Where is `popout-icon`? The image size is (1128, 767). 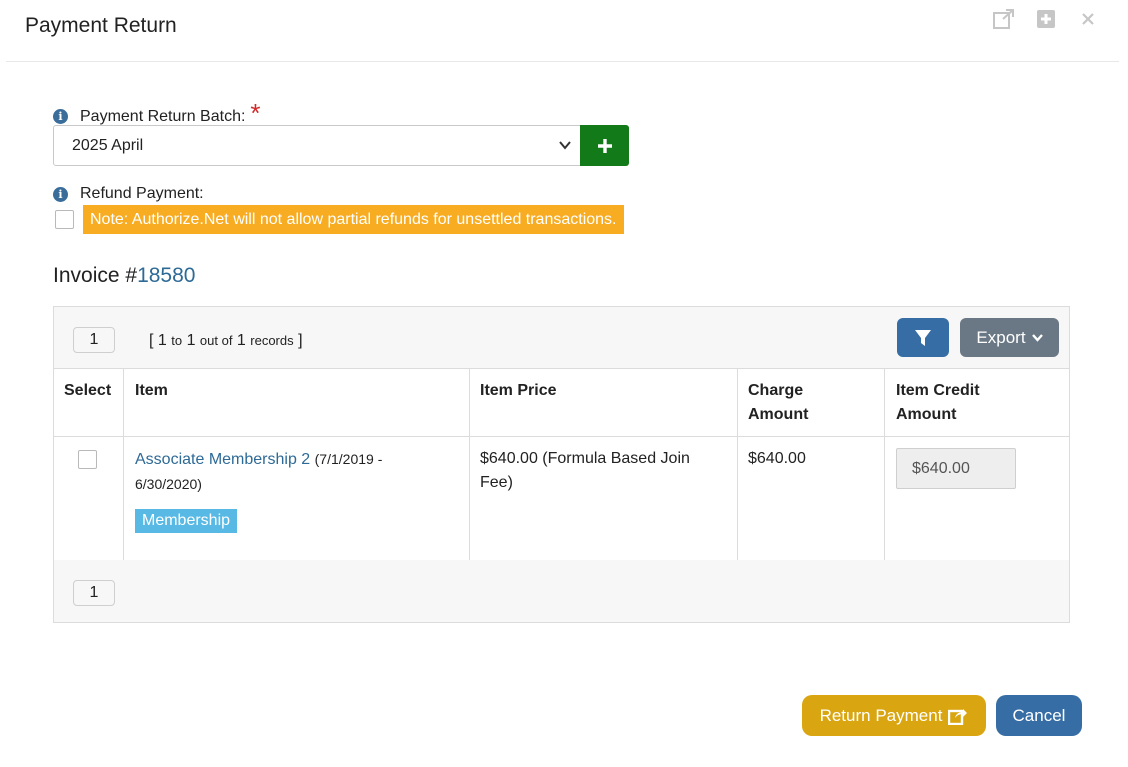
popout-icon is located at coordinates (1004, 19).